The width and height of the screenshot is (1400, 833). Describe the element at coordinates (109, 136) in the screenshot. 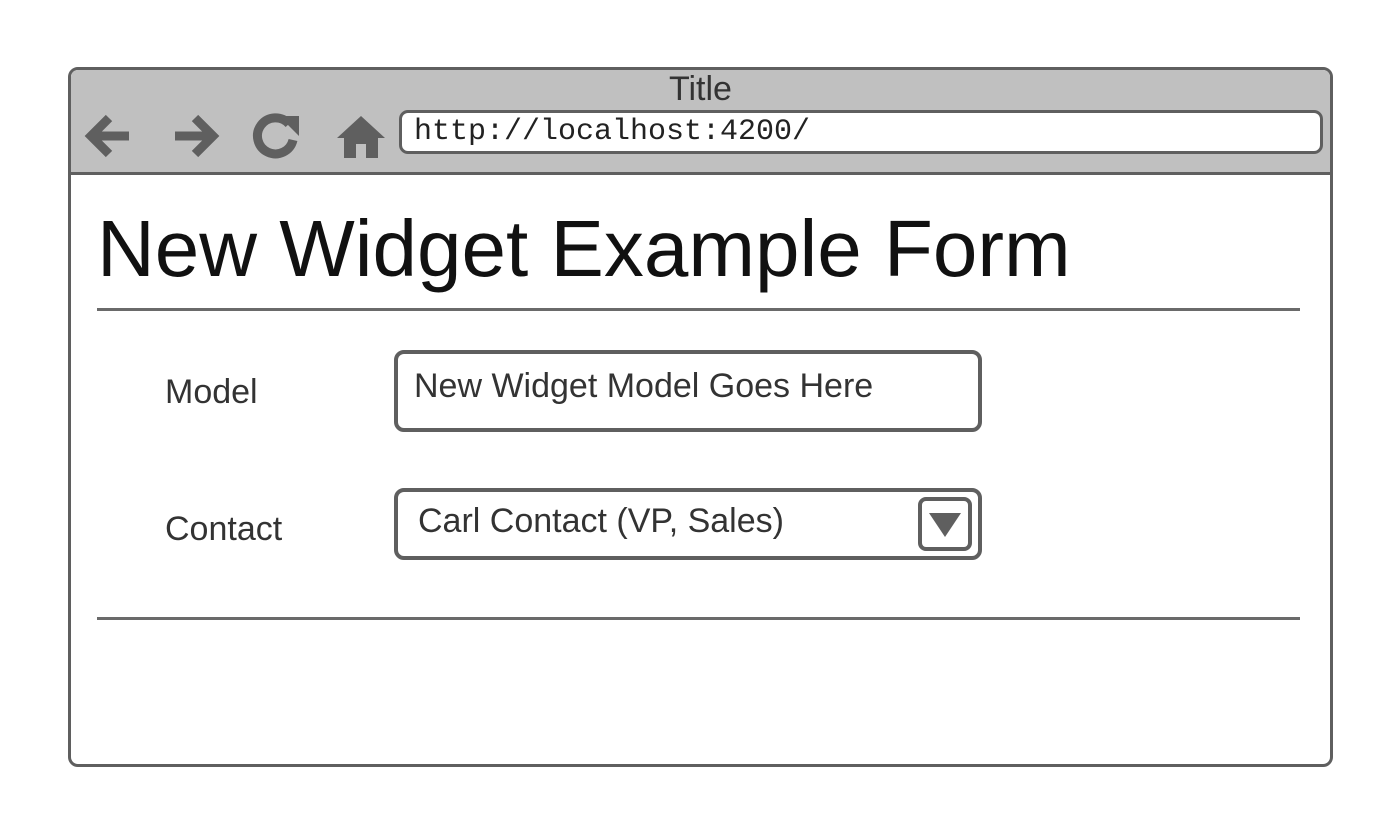

I see `back-arrow-icon` at that location.